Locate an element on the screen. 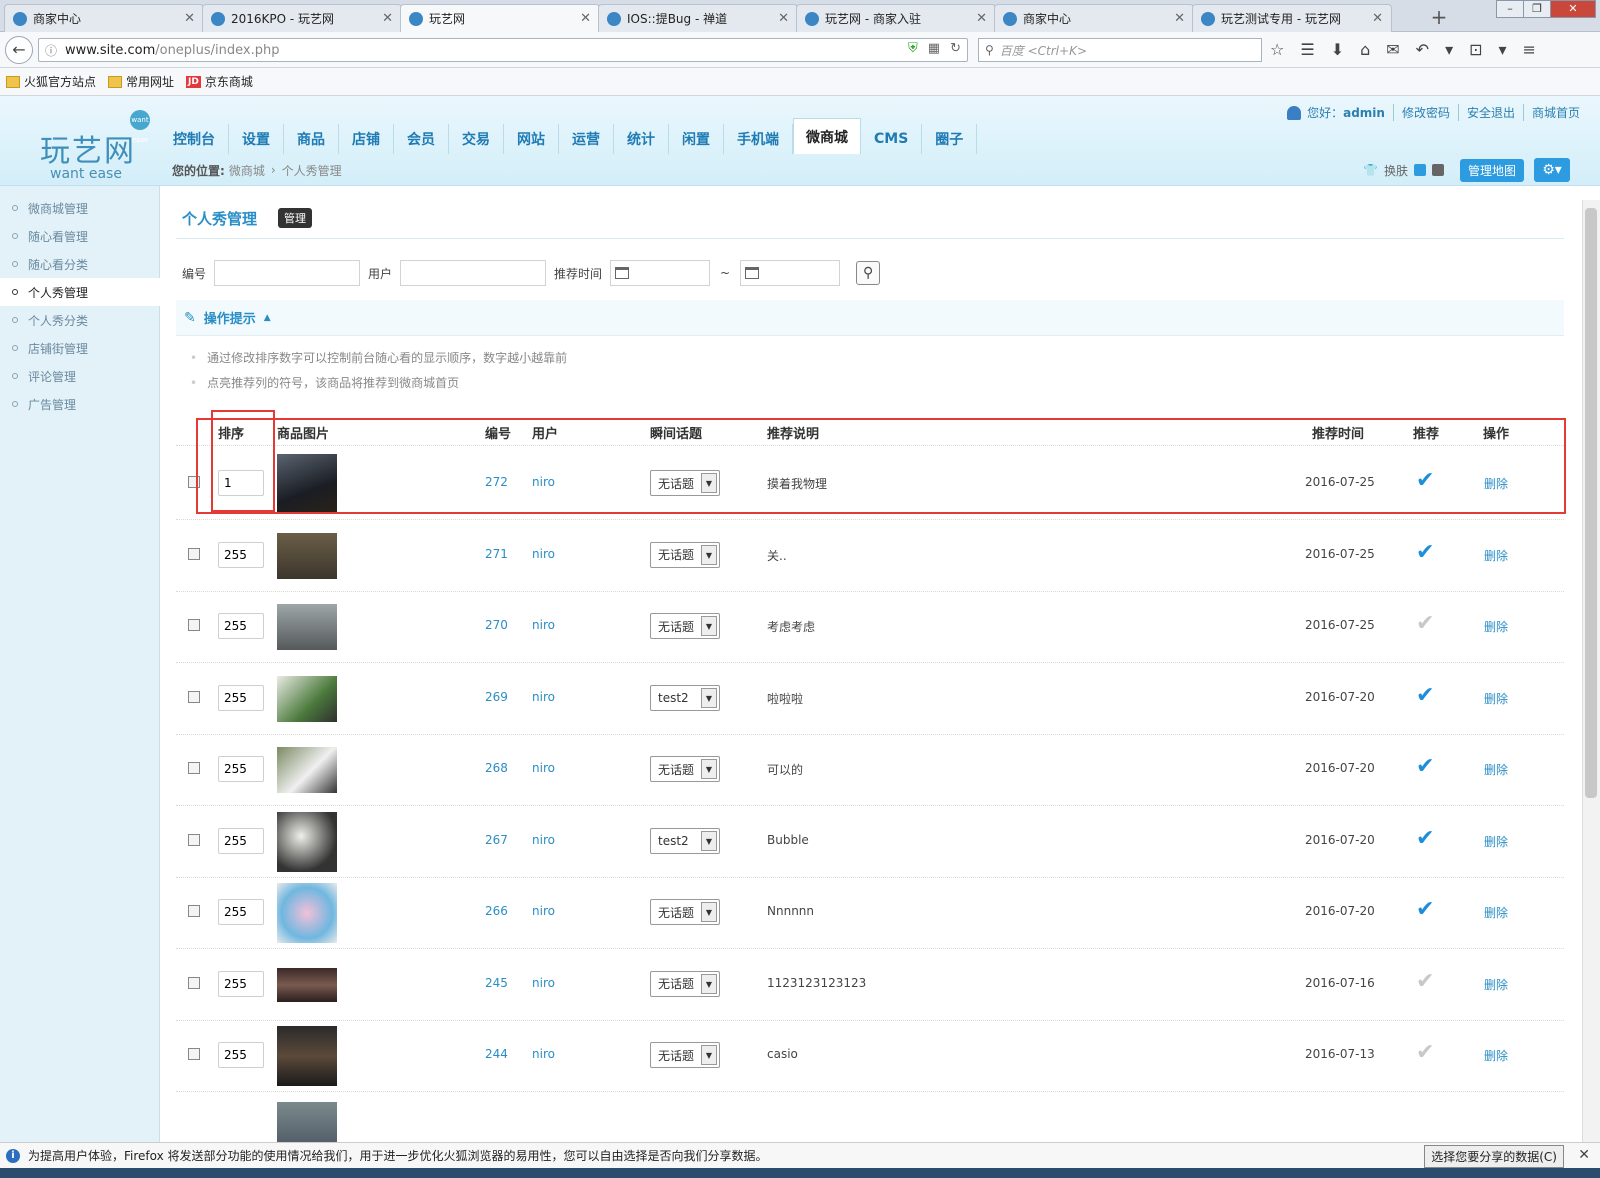 This screenshot has height=1178, width=1600. shield-icon: ⛨ is located at coordinates (913, 48).